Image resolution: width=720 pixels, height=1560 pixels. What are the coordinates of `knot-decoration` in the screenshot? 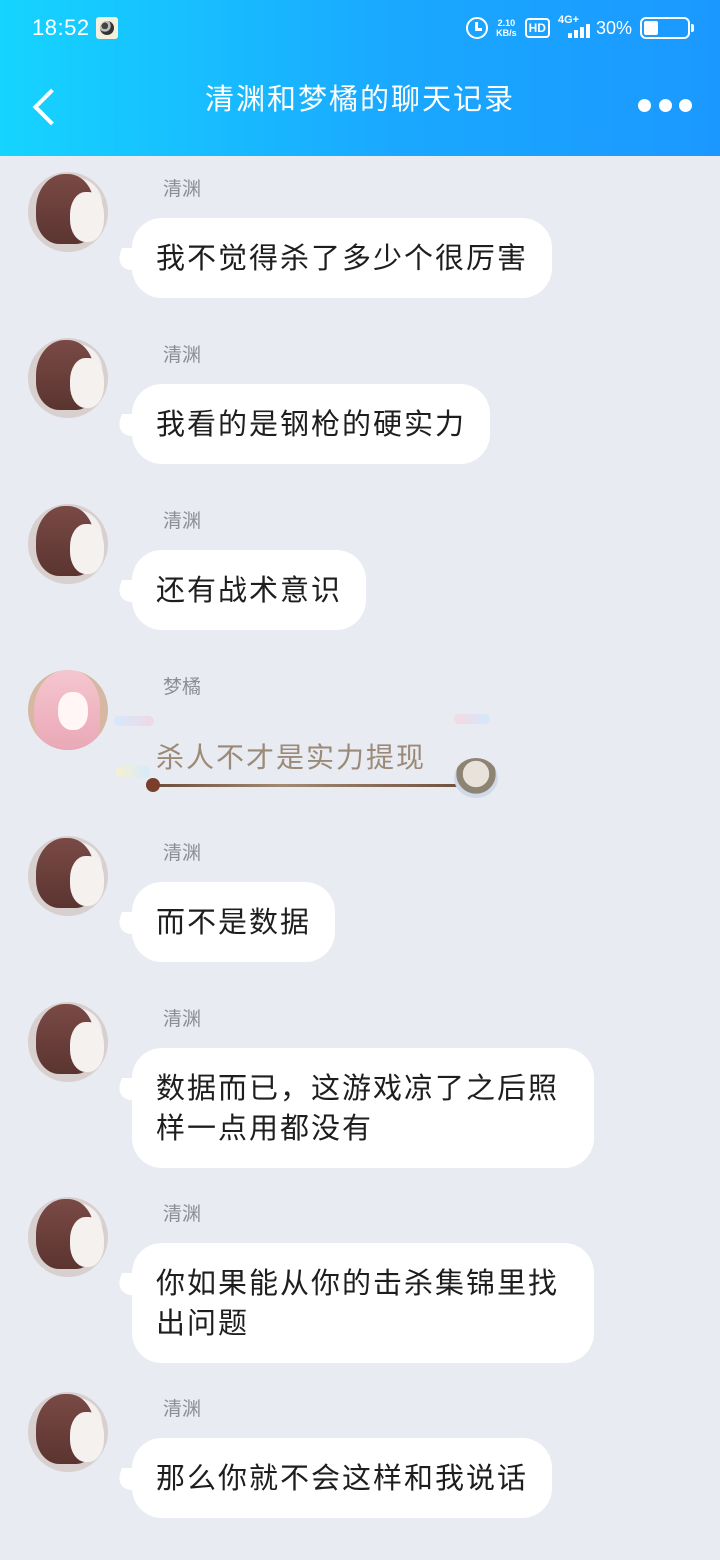 It's located at (153, 785).